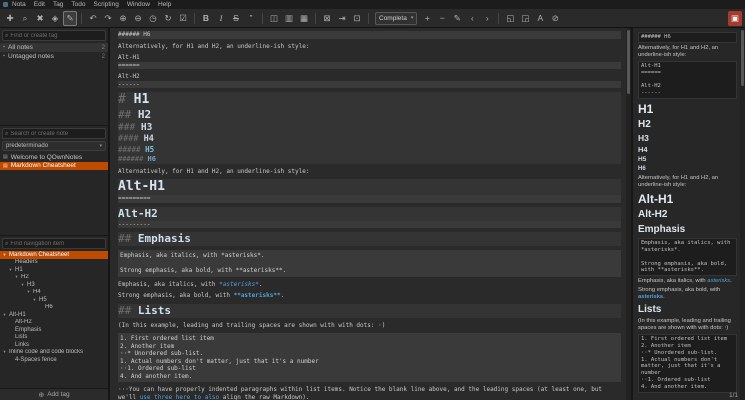 This screenshot has height=400, width=745. I want to click on log-panel-icon: ▣, so click(735, 18).